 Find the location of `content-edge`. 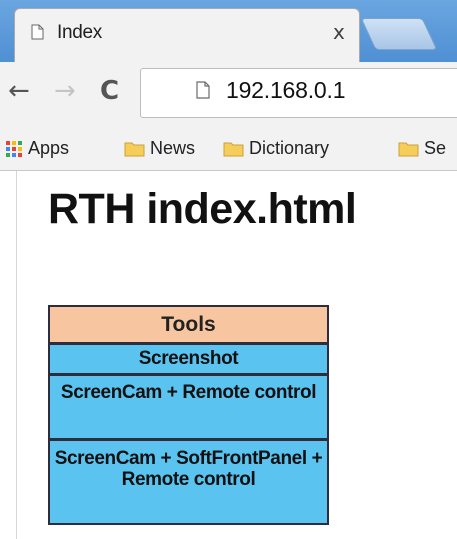

content-edge is located at coordinates (16, 355).